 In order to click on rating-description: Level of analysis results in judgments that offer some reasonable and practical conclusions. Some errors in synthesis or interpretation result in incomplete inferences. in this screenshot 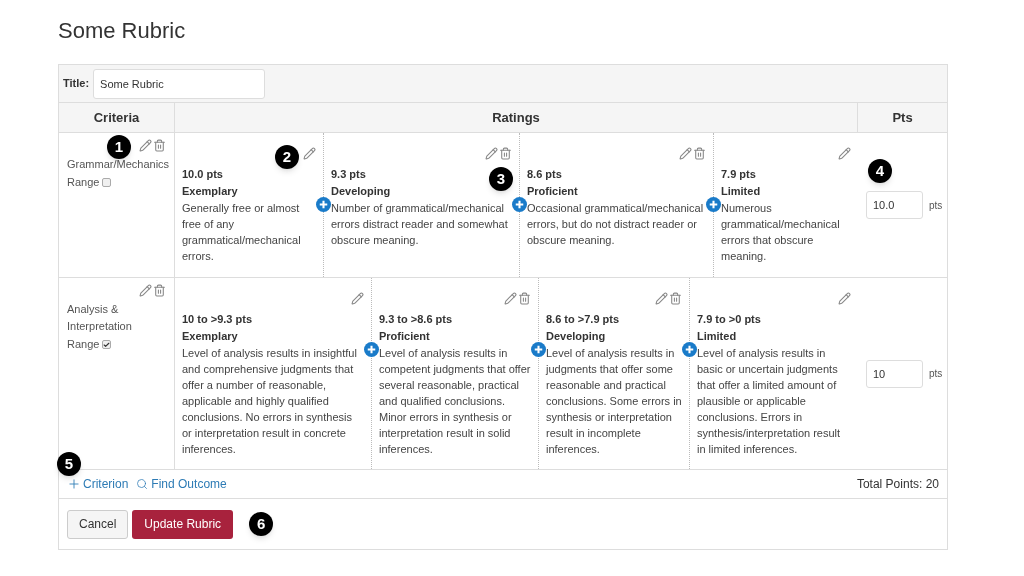, I will do `click(614, 401)`.